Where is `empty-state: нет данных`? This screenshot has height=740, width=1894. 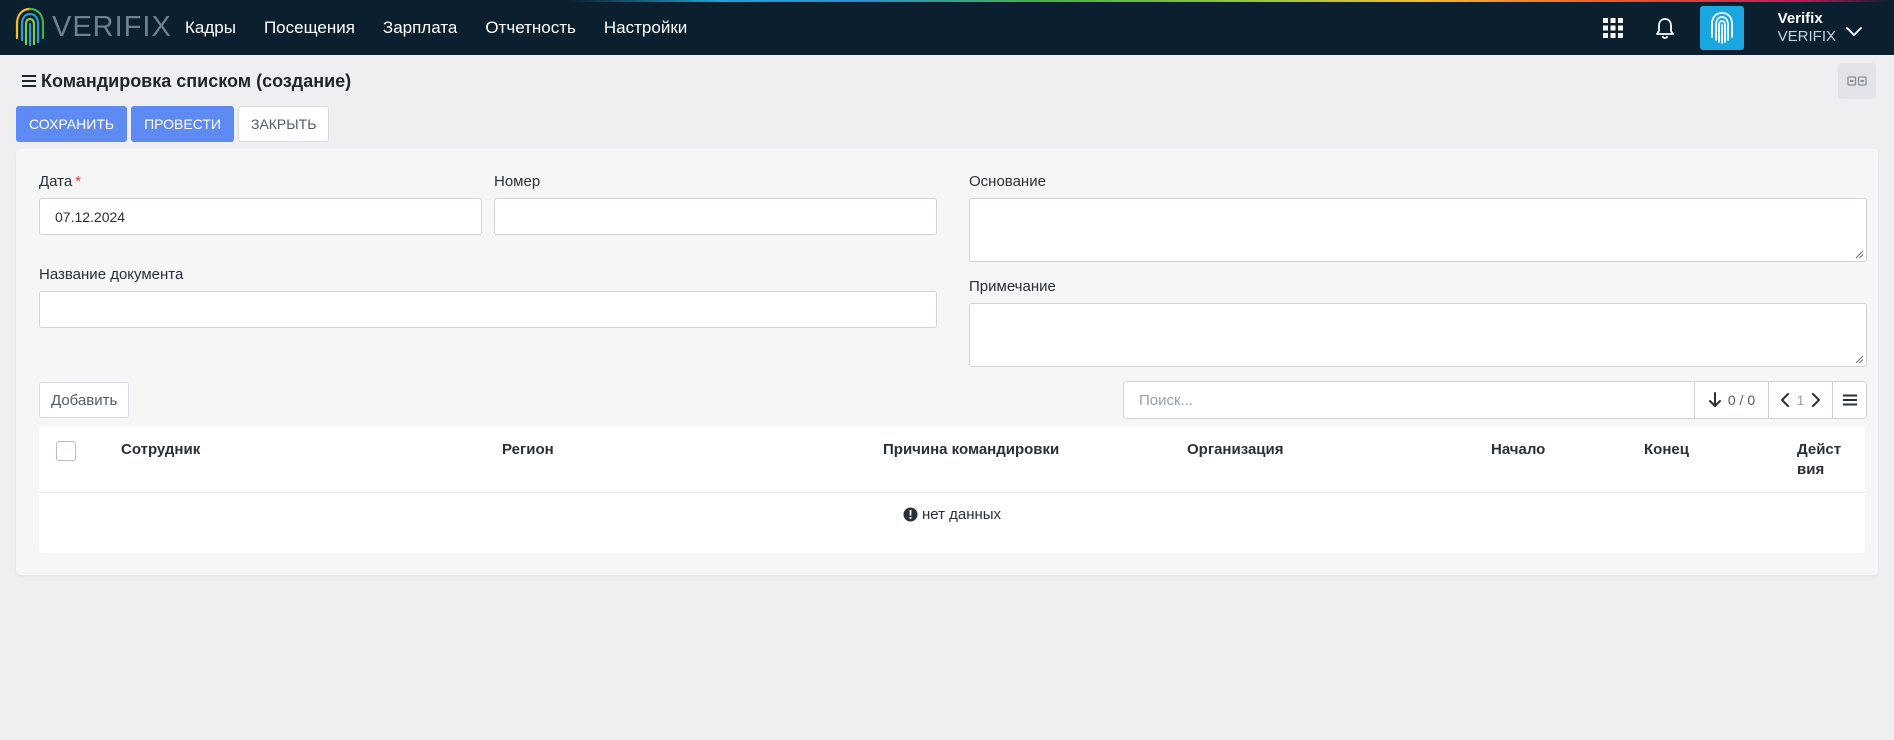
empty-state: нет данных is located at coordinates (952, 514).